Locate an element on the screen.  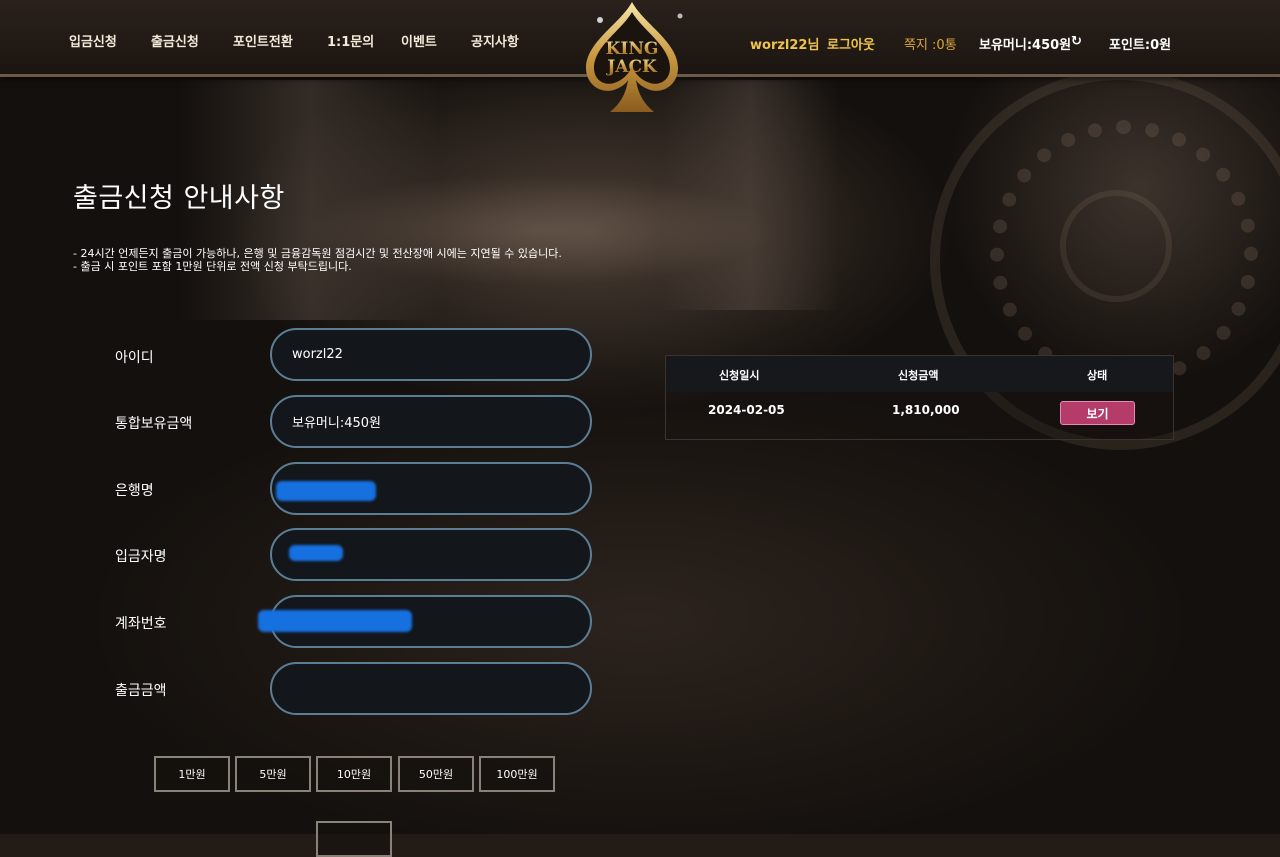
king-jack-logo: KING JACK is located at coordinates (632, 58).